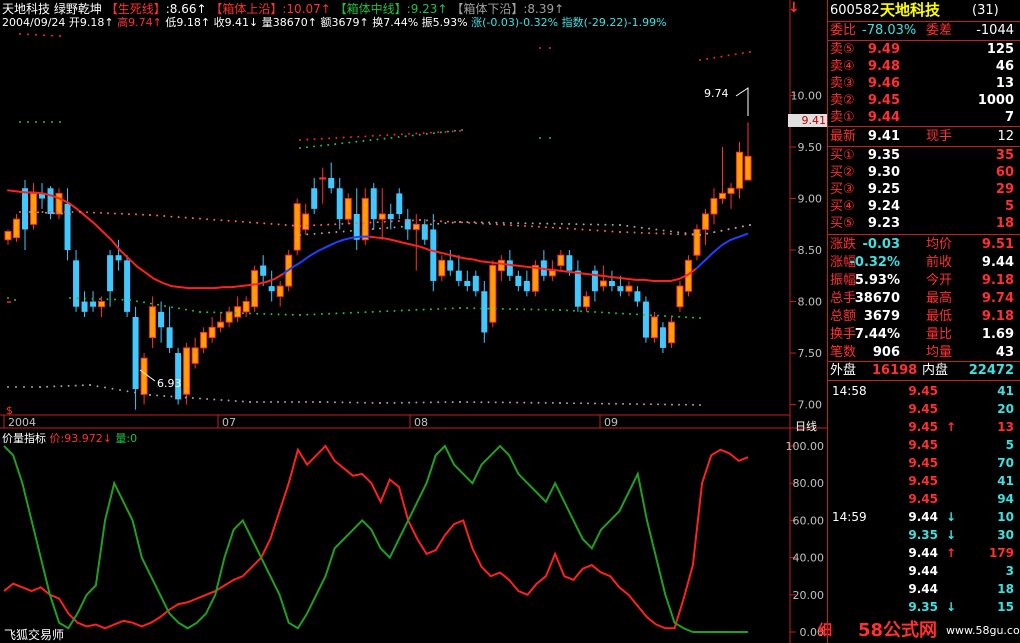 This screenshot has width=1020, height=643. What do you see at coordinates (939, 280) in the screenshot?
I see `stat-row-label2: 今开` at bounding box center [939, 280].